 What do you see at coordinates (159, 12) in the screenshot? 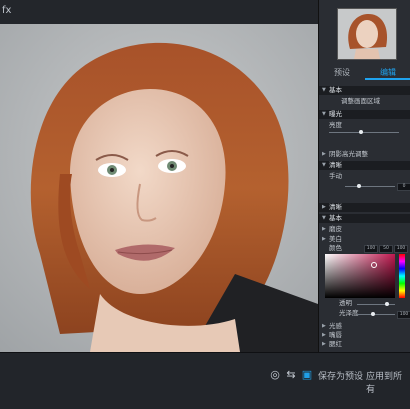
I see `title-bar: fx` at bounding box center [159, 12].